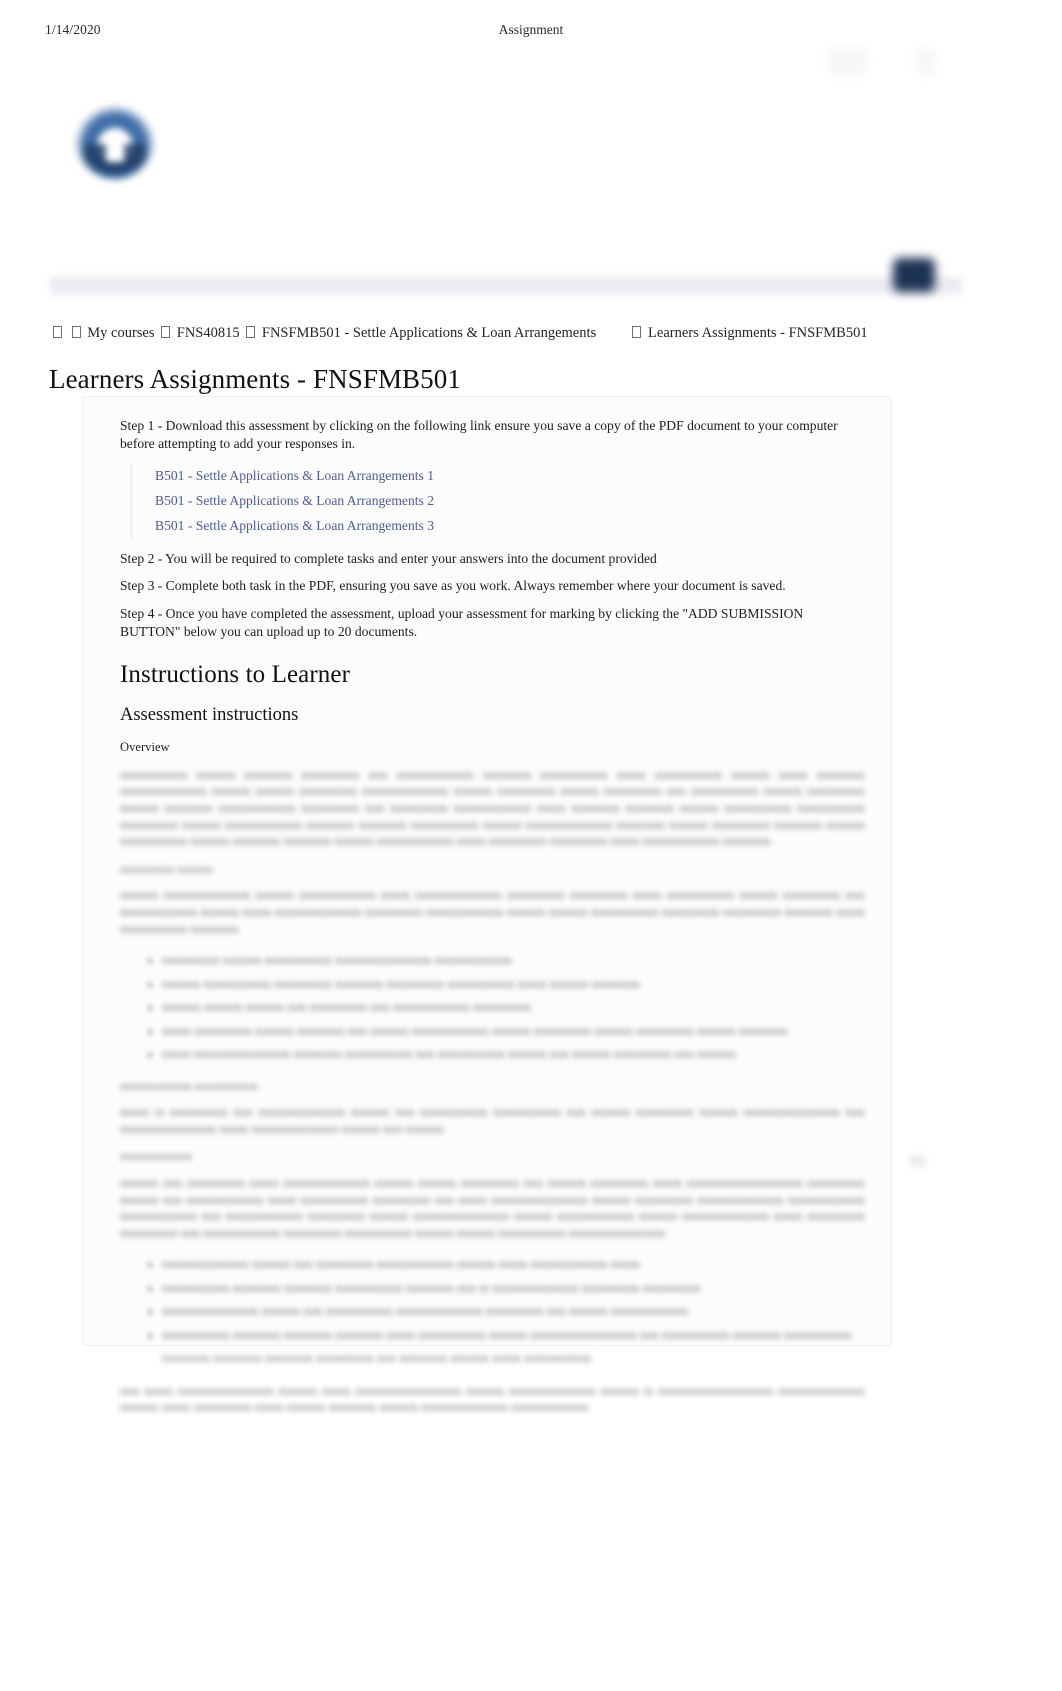 The image size is (1062, 1691). Describe the element at coordinates (506, 286) in the screenshot. I see `site-navigation-bar` at that location.